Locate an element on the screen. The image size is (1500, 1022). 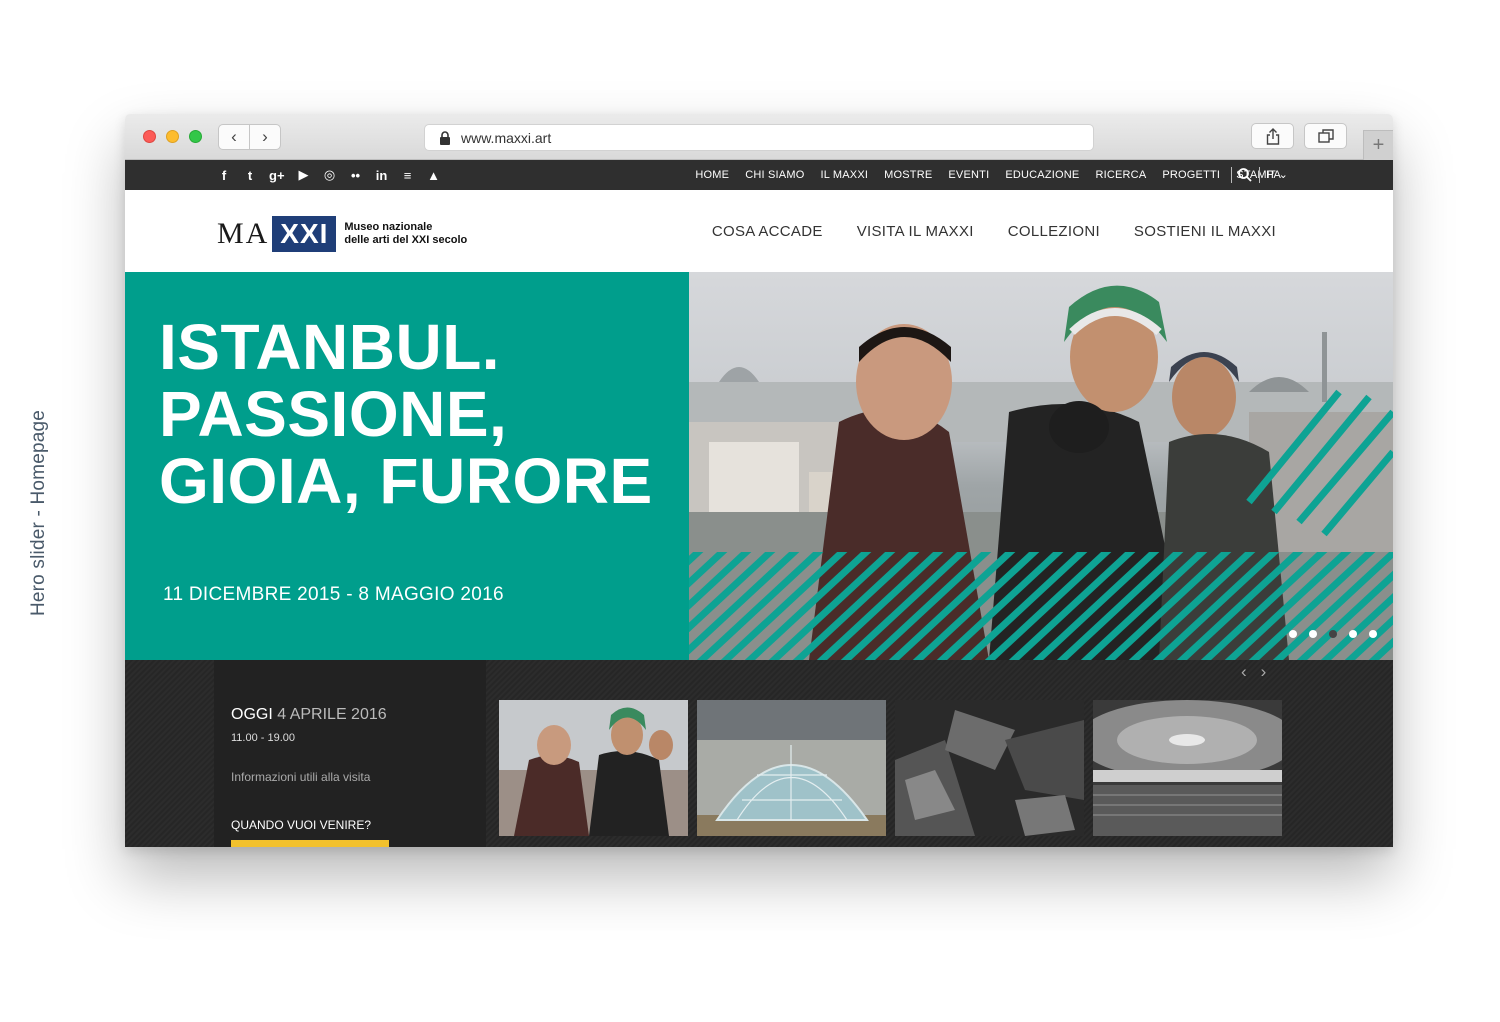
history-buttons: ‹ › is located at coordinates (249, 137).